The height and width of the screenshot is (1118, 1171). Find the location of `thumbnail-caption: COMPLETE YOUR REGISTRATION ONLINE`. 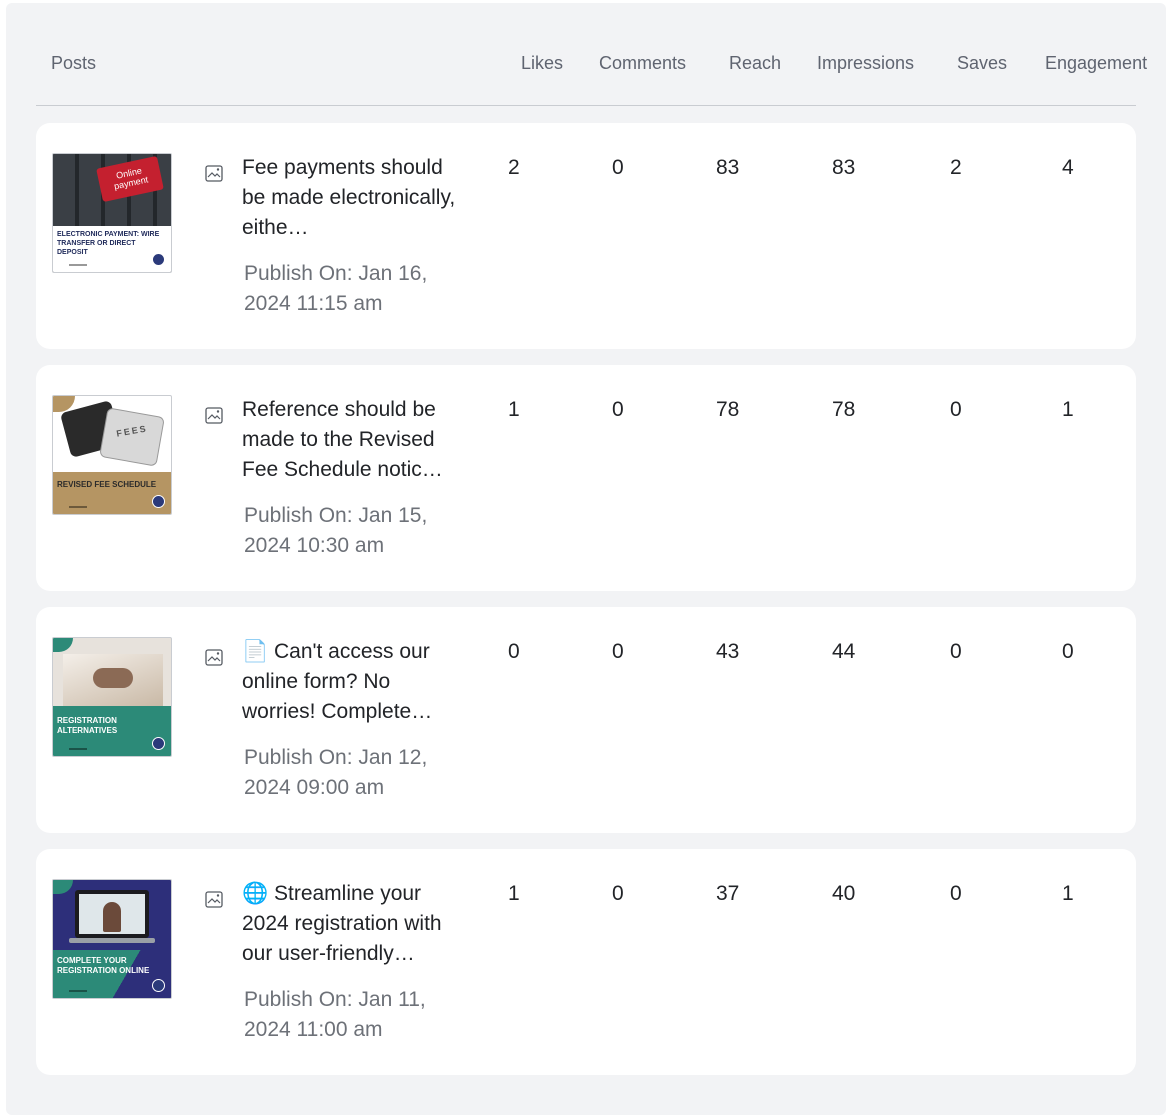

thumbnail-caption: COMPLETE YOUR REGISTRATION ONLINE is located at coordinates (103, 965).